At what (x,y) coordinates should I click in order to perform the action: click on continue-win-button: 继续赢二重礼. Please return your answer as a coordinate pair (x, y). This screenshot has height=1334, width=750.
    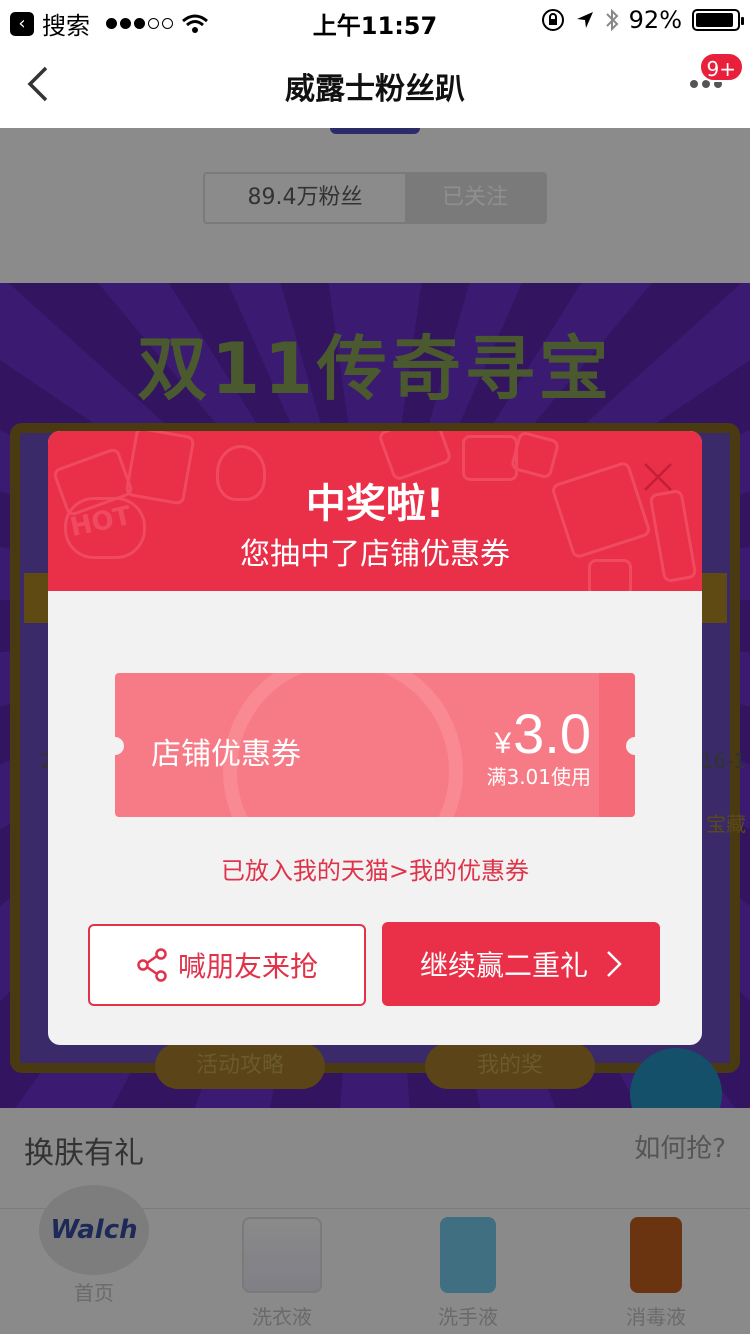
    Looking at the image, I should click on (521, 964).